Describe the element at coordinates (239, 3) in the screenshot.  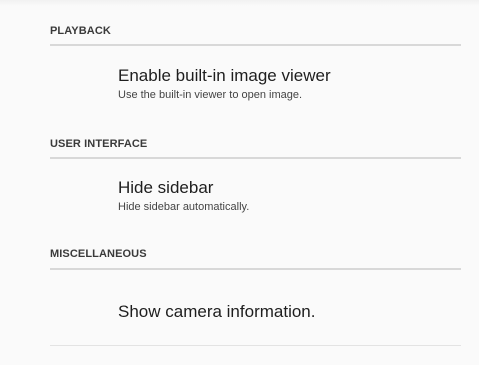
I see `top-shadow` at that location.